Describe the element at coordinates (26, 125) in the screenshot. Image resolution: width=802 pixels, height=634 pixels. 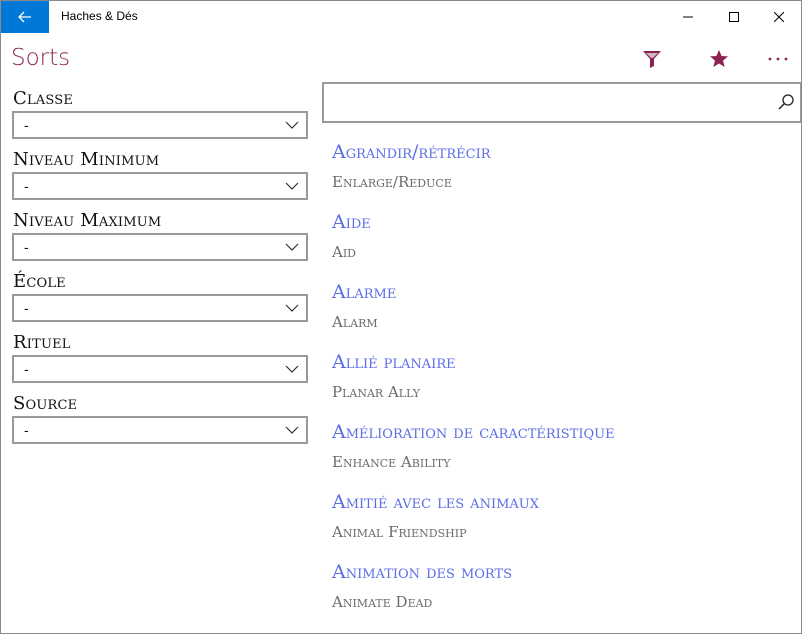
I see `classe-select-value: -` at that location.